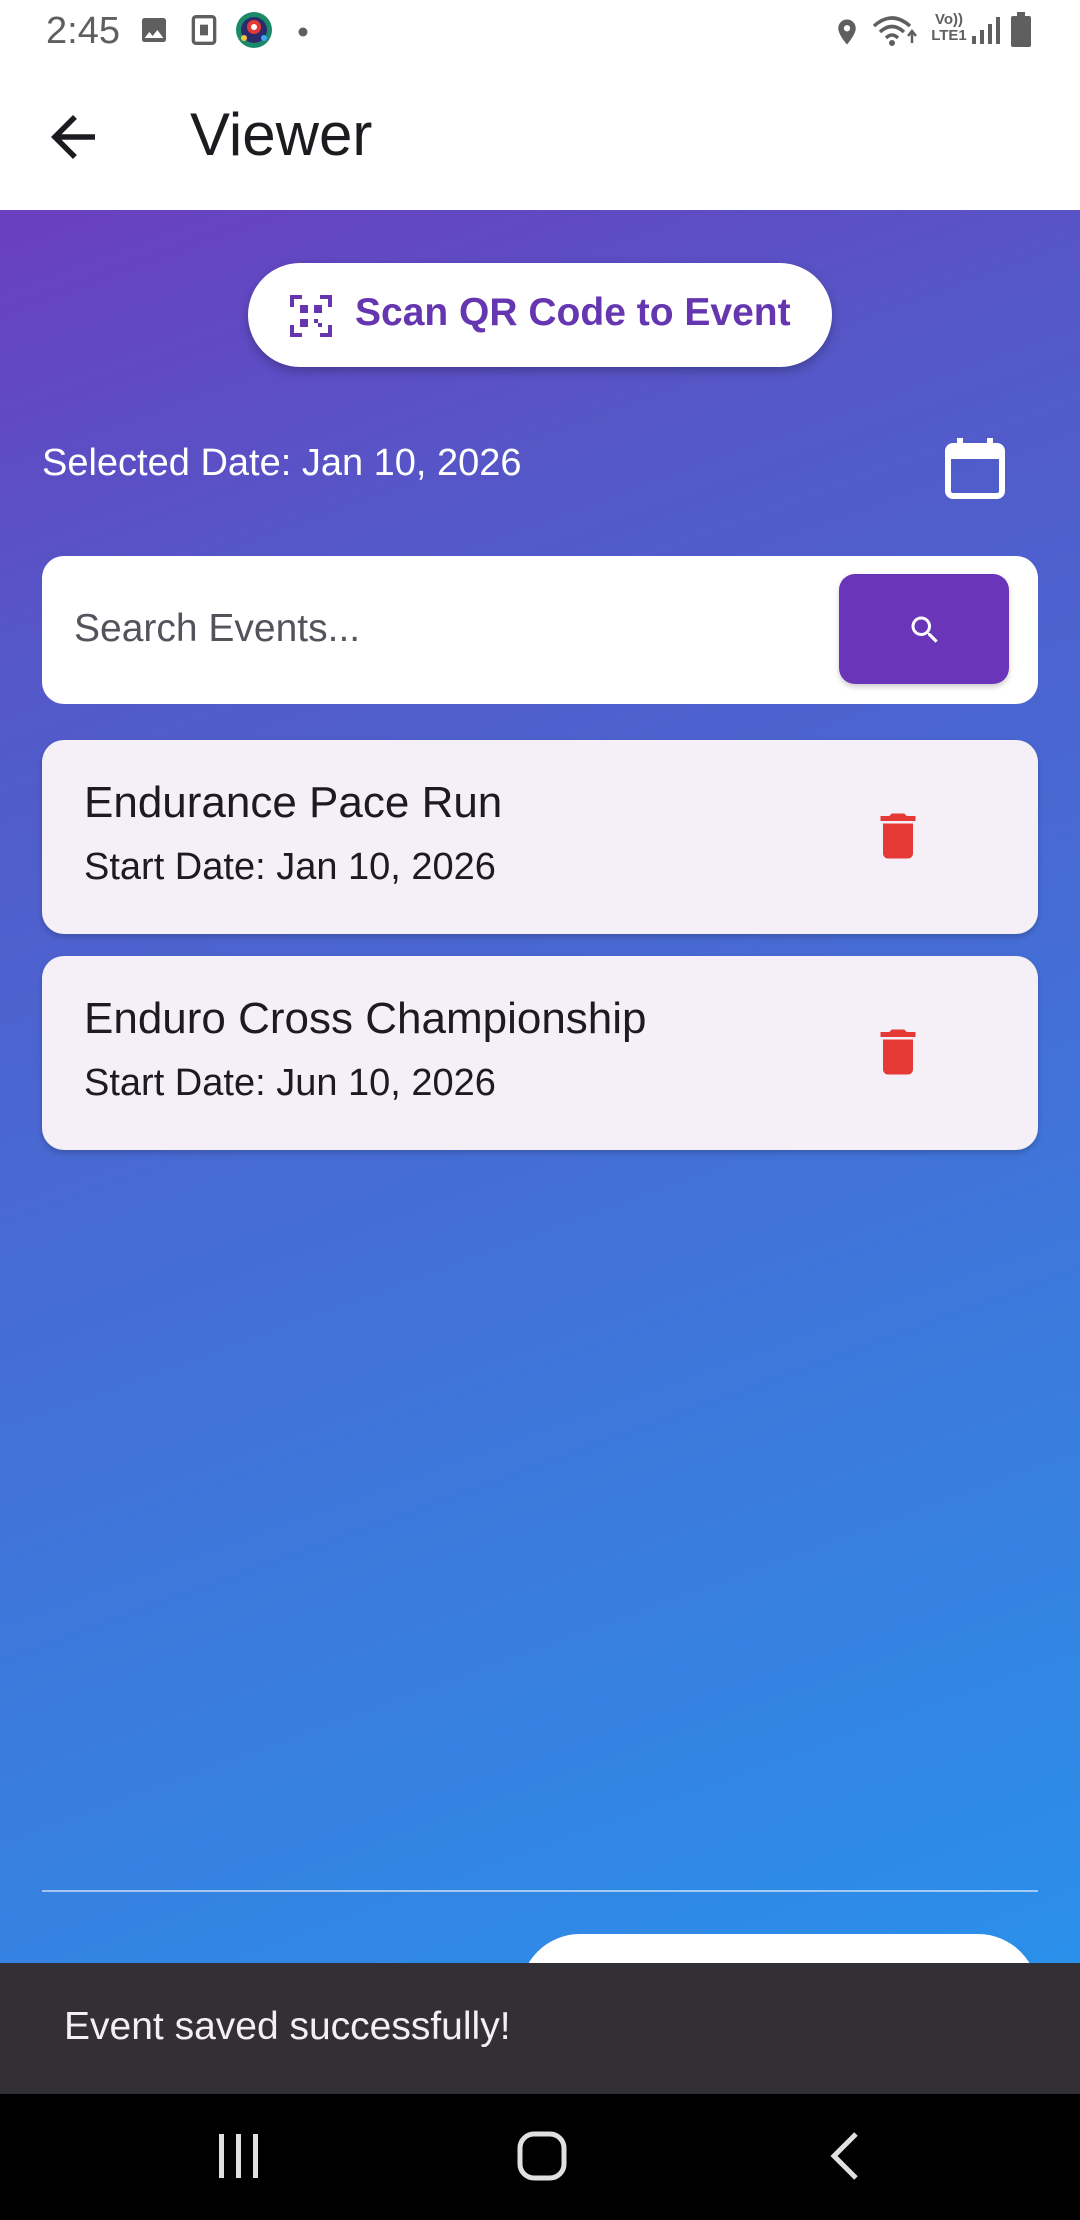 This screenshot has width=1080, height=2220. Describe the element at coordinates (540, 1891) in the screenshot. I see `divider` at that location.